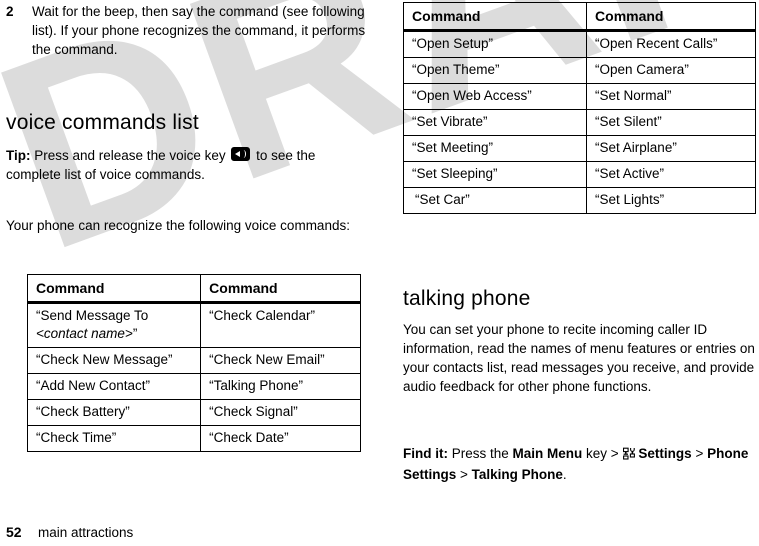  I want to click on step-number: 2, so click(10, 11).